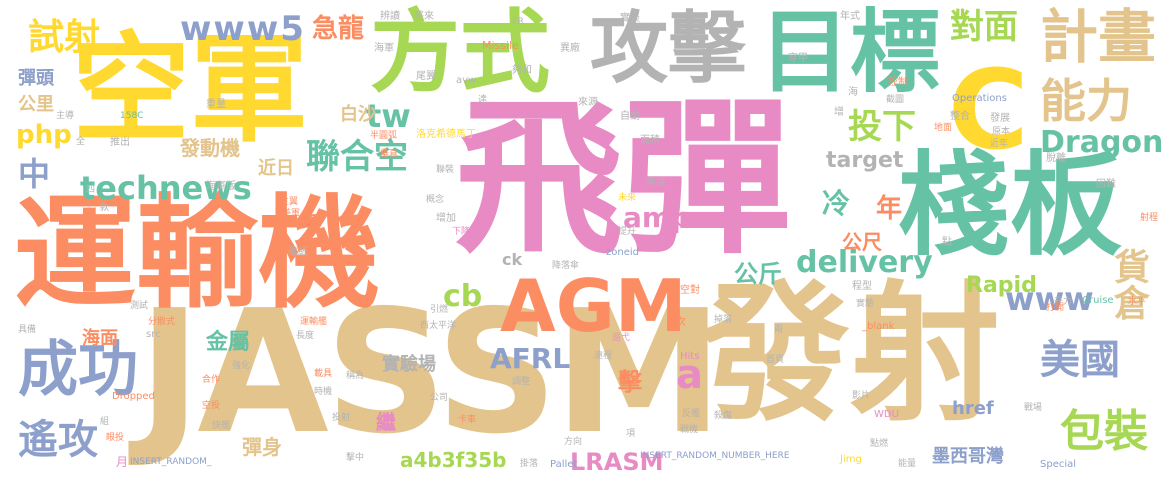  Describe the element at coordinates (627, 232) in the screenshot. I see `word-ti-sheng: 提升` at that location.